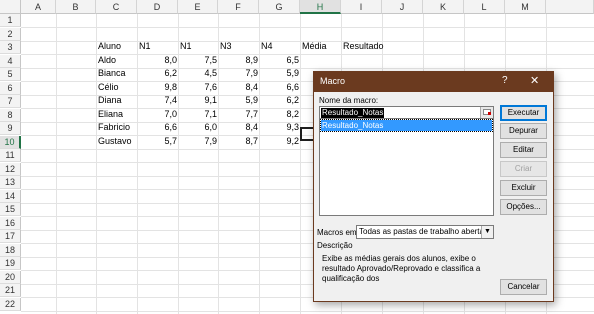 The width and height of the screenshot is (594, 314). Describe the element at coordinates (157, 7) in the screenshot. I see `column-header-d: D` at that location.